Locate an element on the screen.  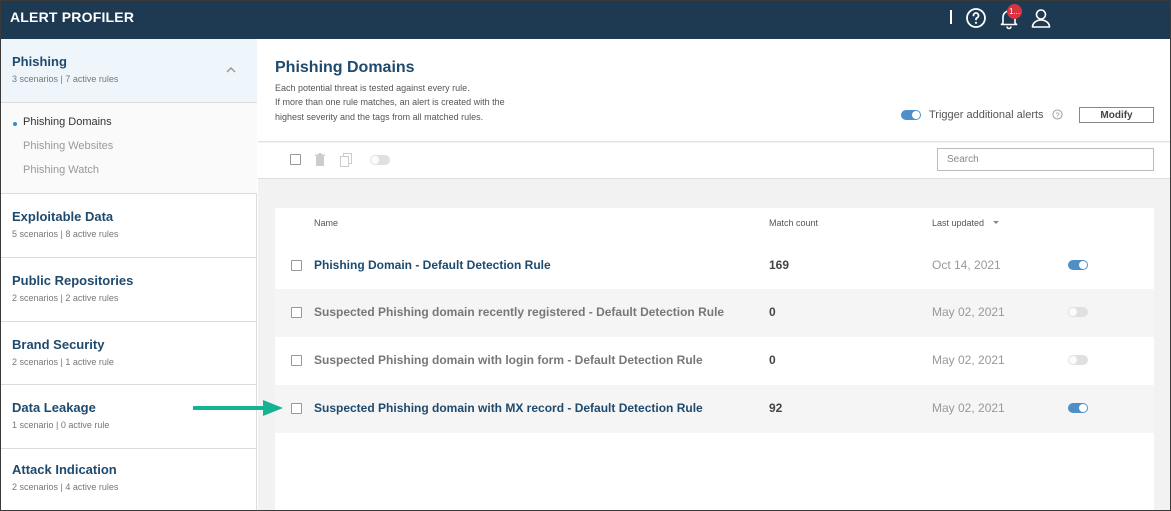
group-subtitle: 1 scenario | 0 active rule is located at coordinates (61, 425).